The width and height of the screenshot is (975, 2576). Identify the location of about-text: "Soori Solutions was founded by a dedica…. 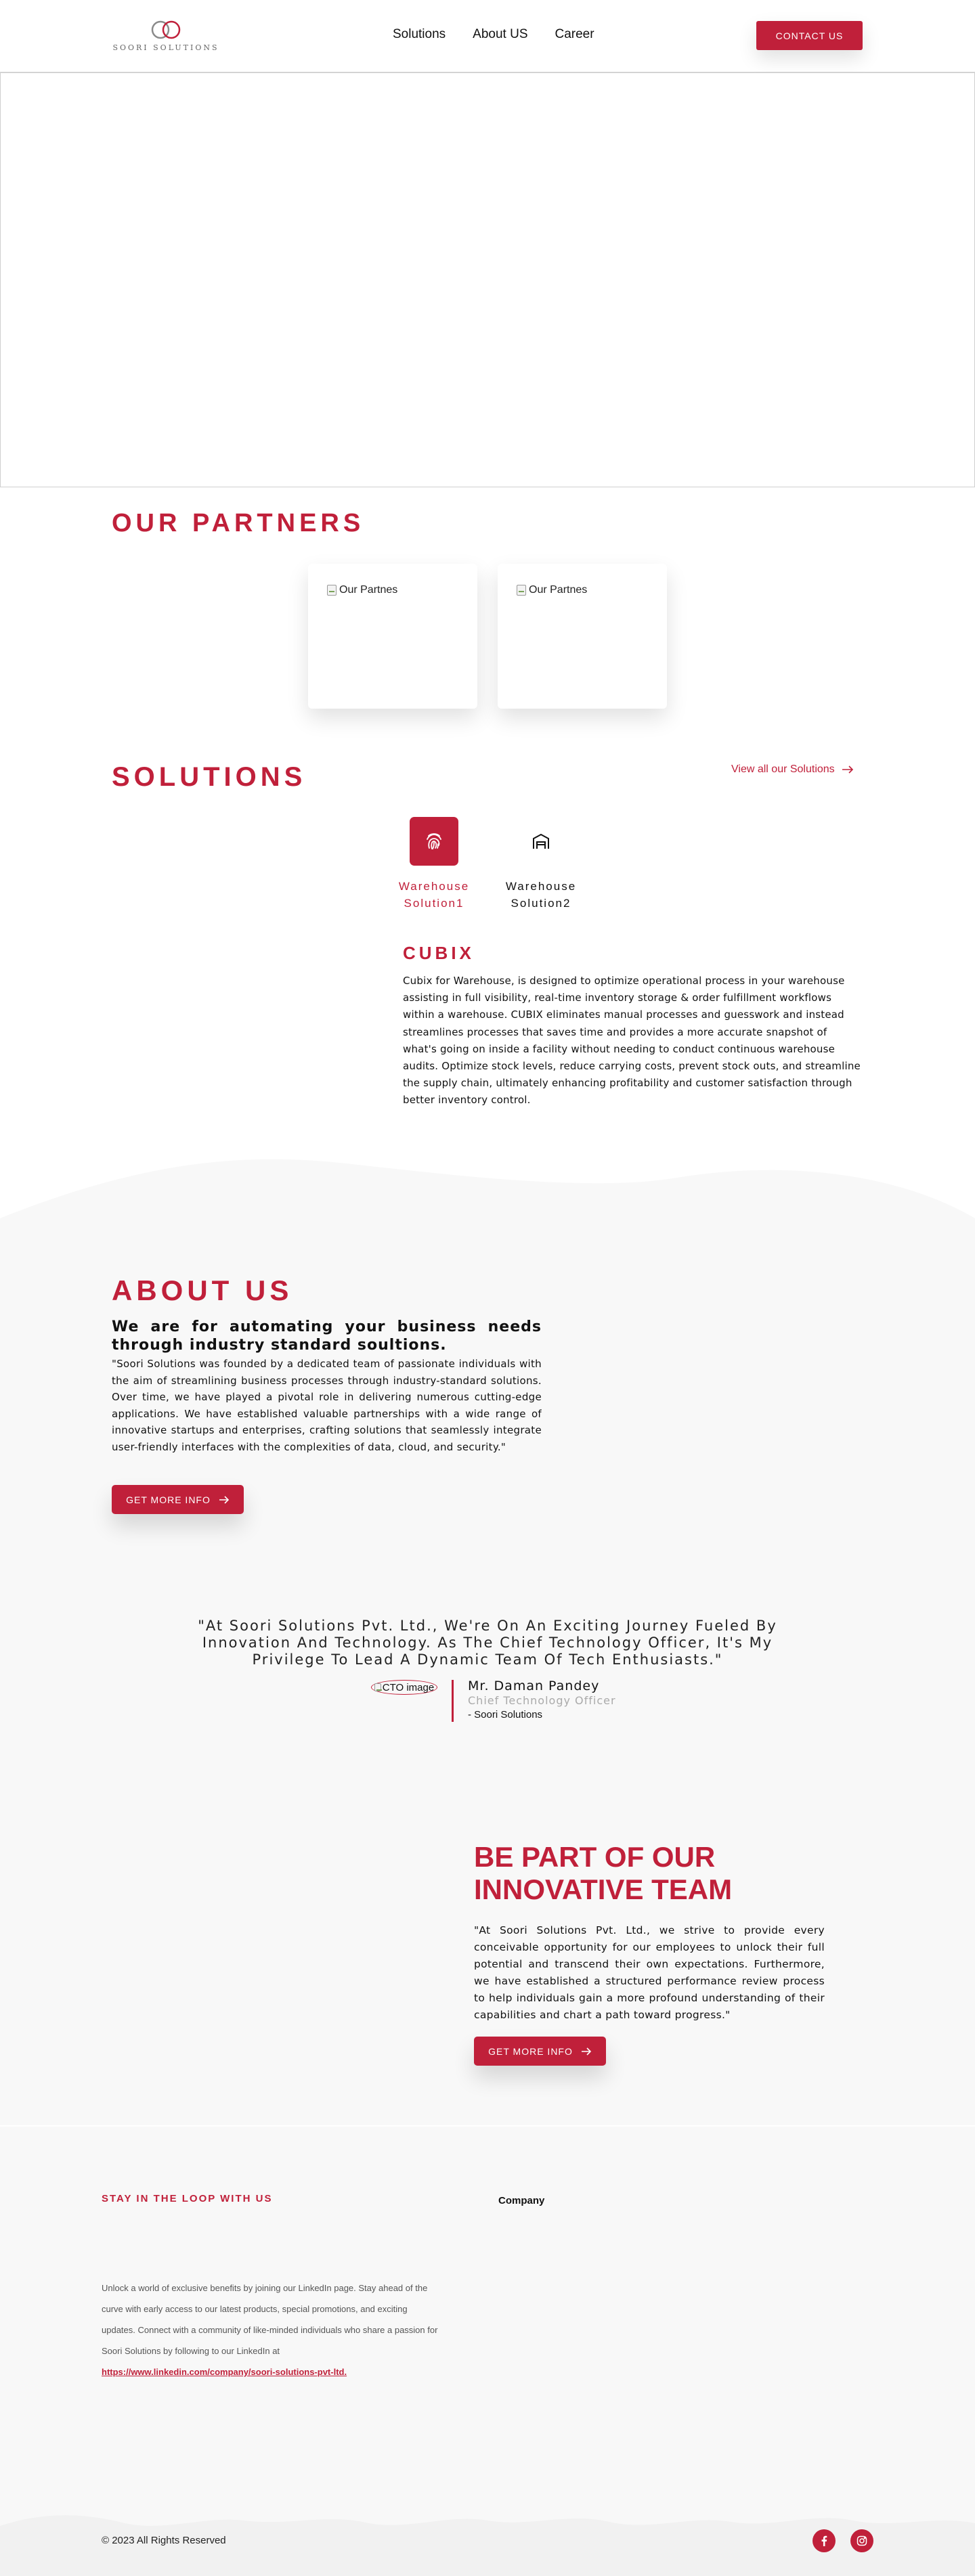
(327, 1405).